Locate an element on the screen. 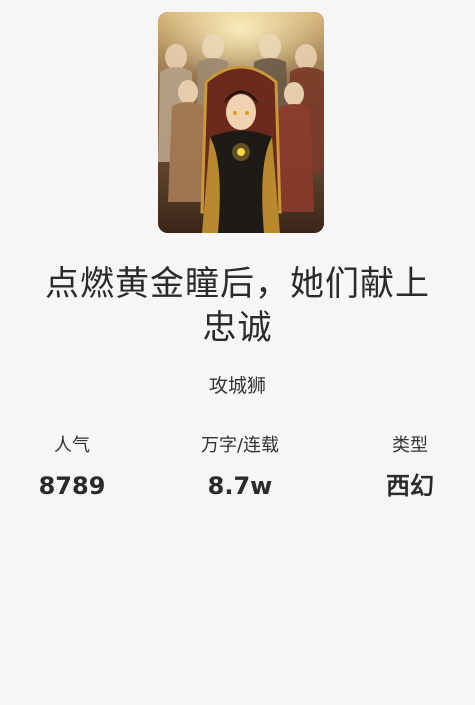  stat-genre: 类型 西幻 is located at coordinates (410, 467).